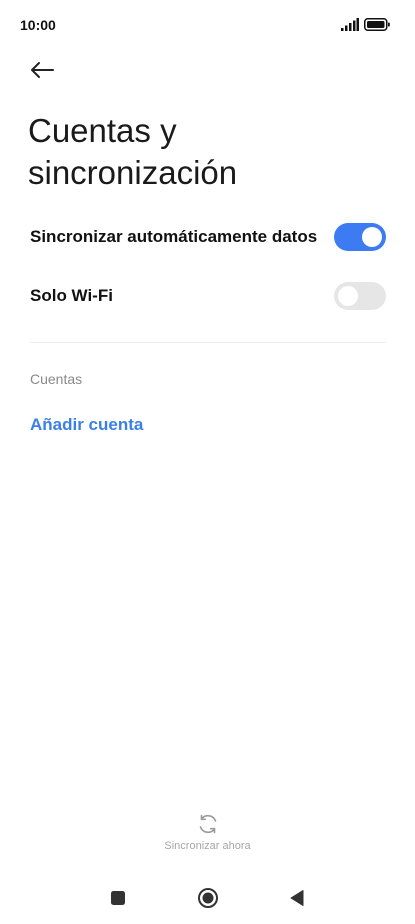 This screenshot has width=415, height=924. I want to click on navigation-bar, so click(207, 898).